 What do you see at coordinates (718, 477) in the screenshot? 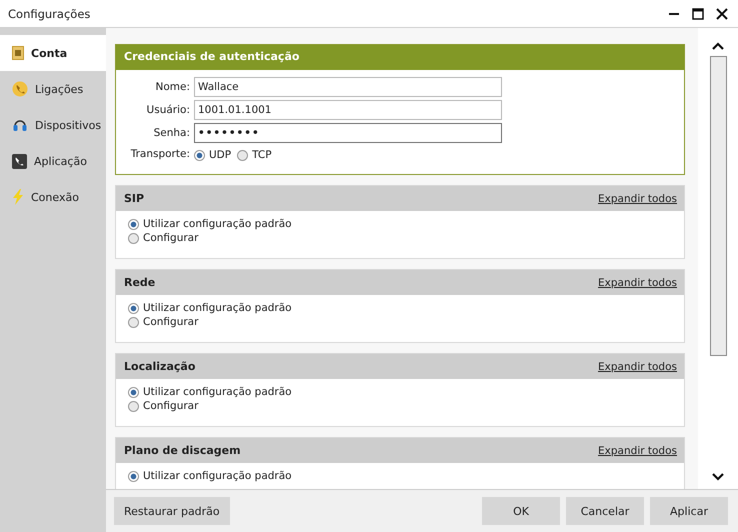
I see `scroll-down-icon` at bounding box center [718, 477].